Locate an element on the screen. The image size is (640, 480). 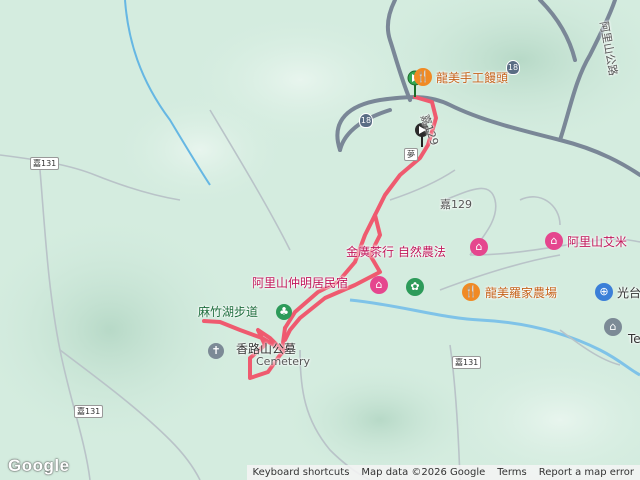
route18-label-b: 18 is located at coordinates (366, 120).